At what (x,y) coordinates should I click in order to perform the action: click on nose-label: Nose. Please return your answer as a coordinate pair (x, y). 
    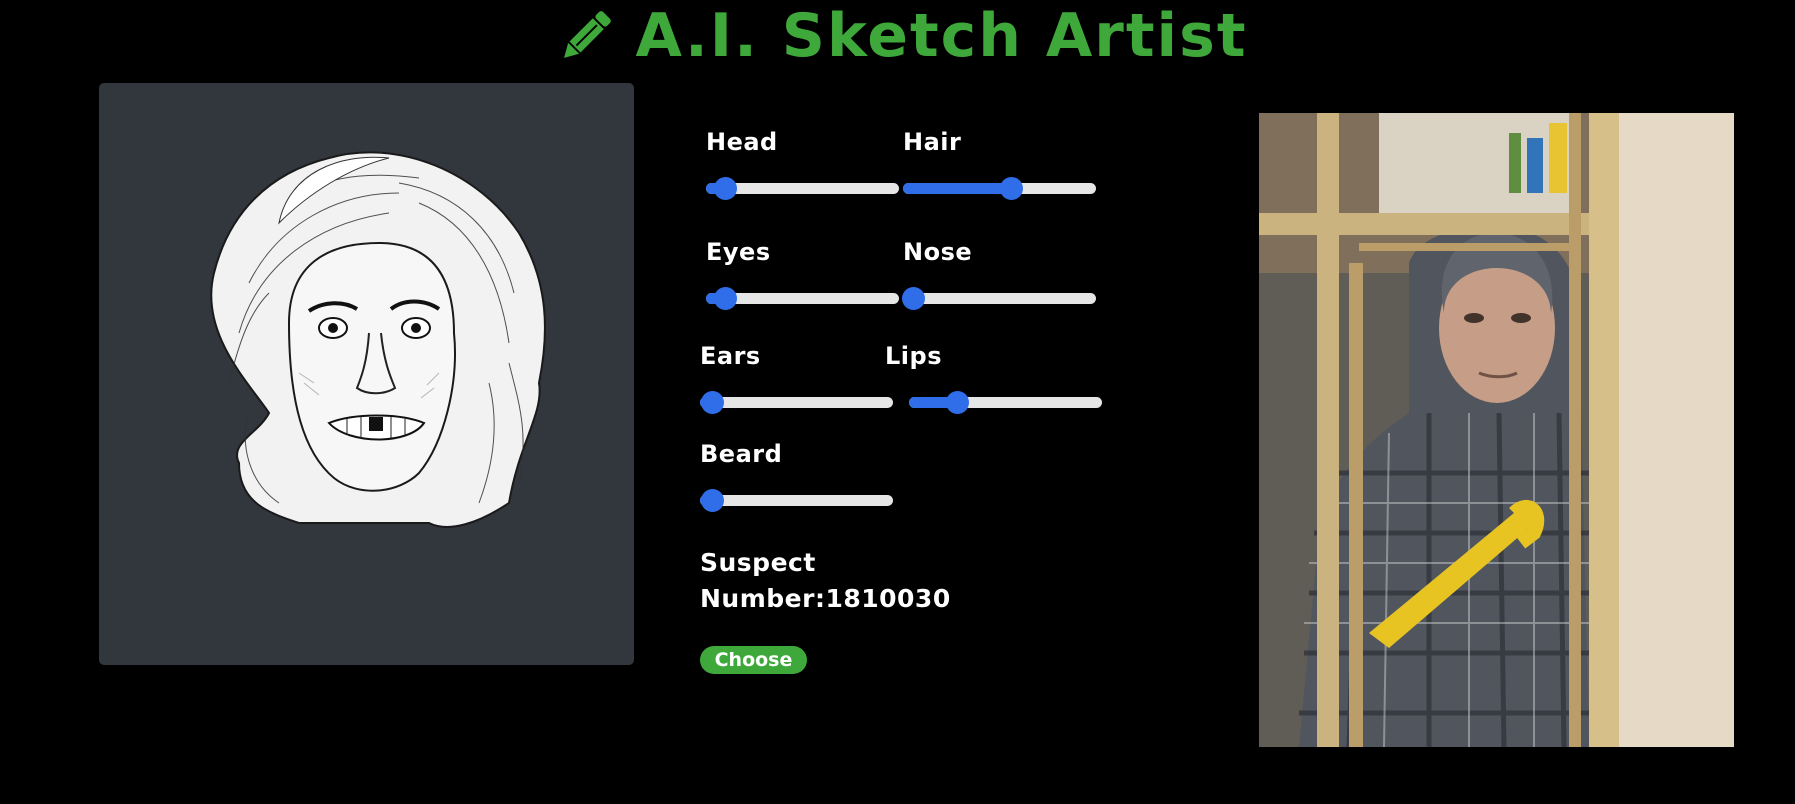
    Looking at the image, I should click on (938, 252).